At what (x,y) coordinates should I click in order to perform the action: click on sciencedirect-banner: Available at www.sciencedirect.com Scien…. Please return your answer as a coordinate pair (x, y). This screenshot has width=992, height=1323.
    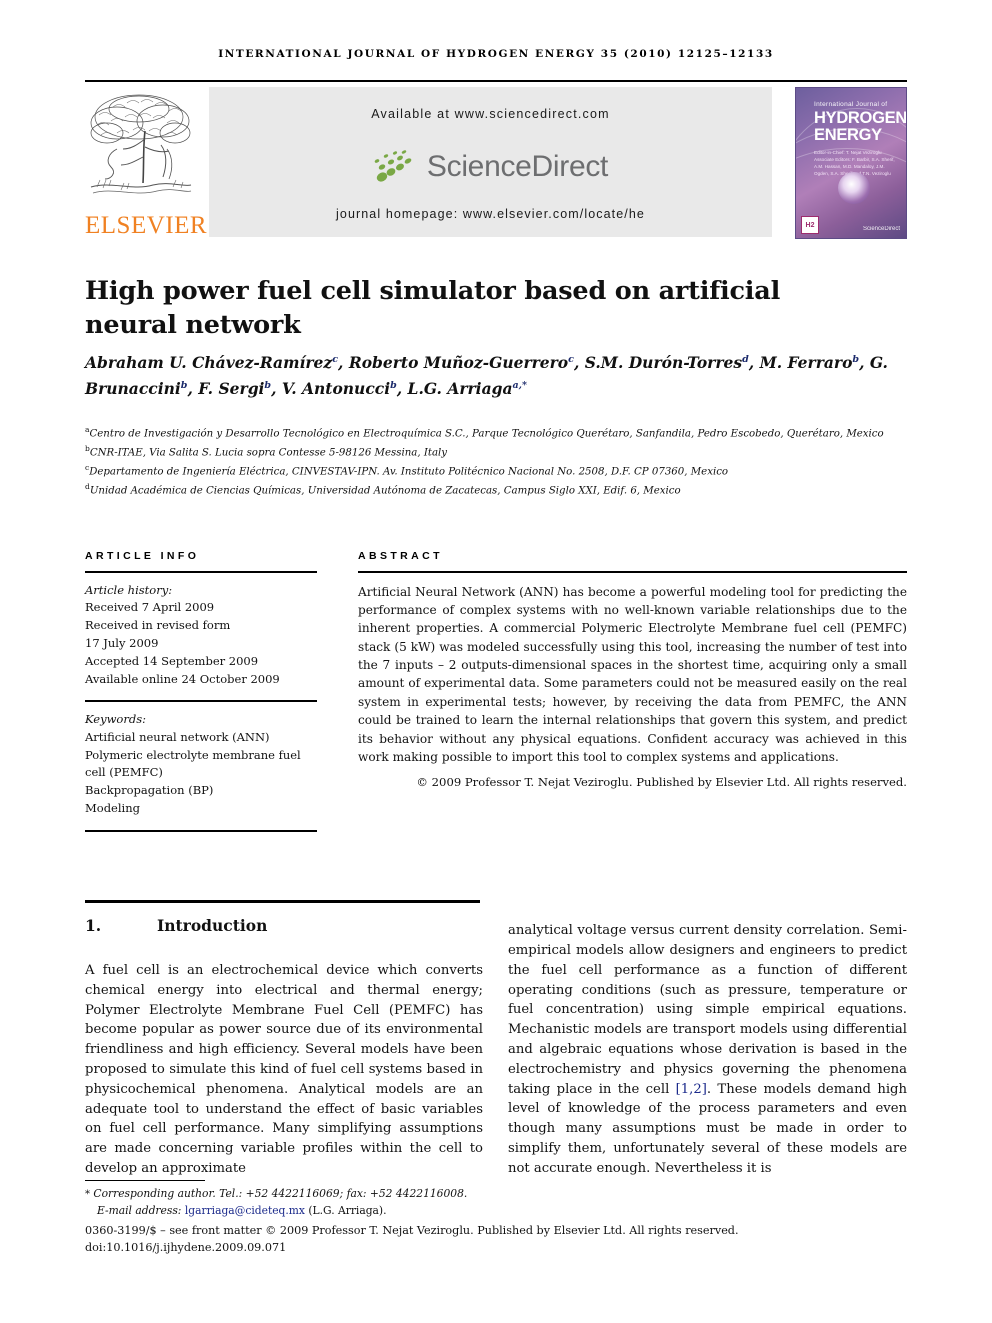
    Looking at the image, I should click on (490, 162).